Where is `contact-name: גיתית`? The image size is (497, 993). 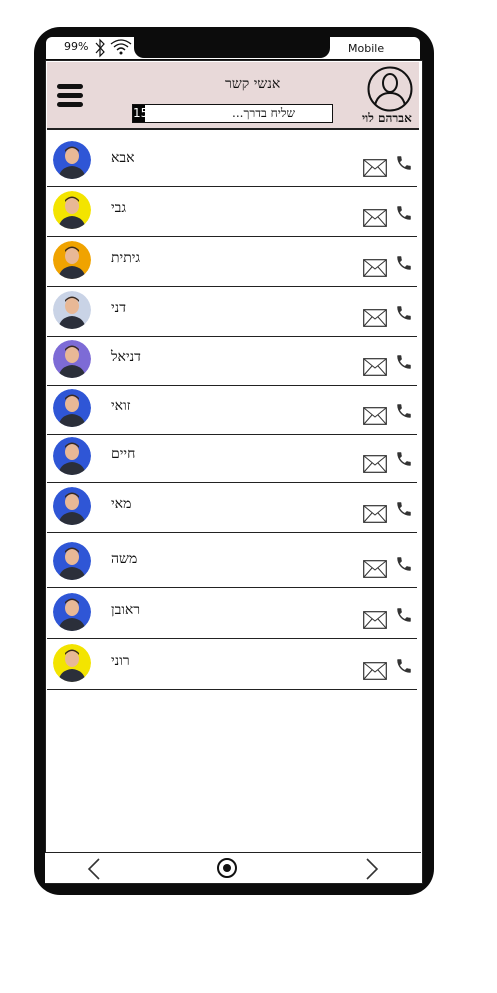 contact-name: גיתית is located at coordinates (126, 258).